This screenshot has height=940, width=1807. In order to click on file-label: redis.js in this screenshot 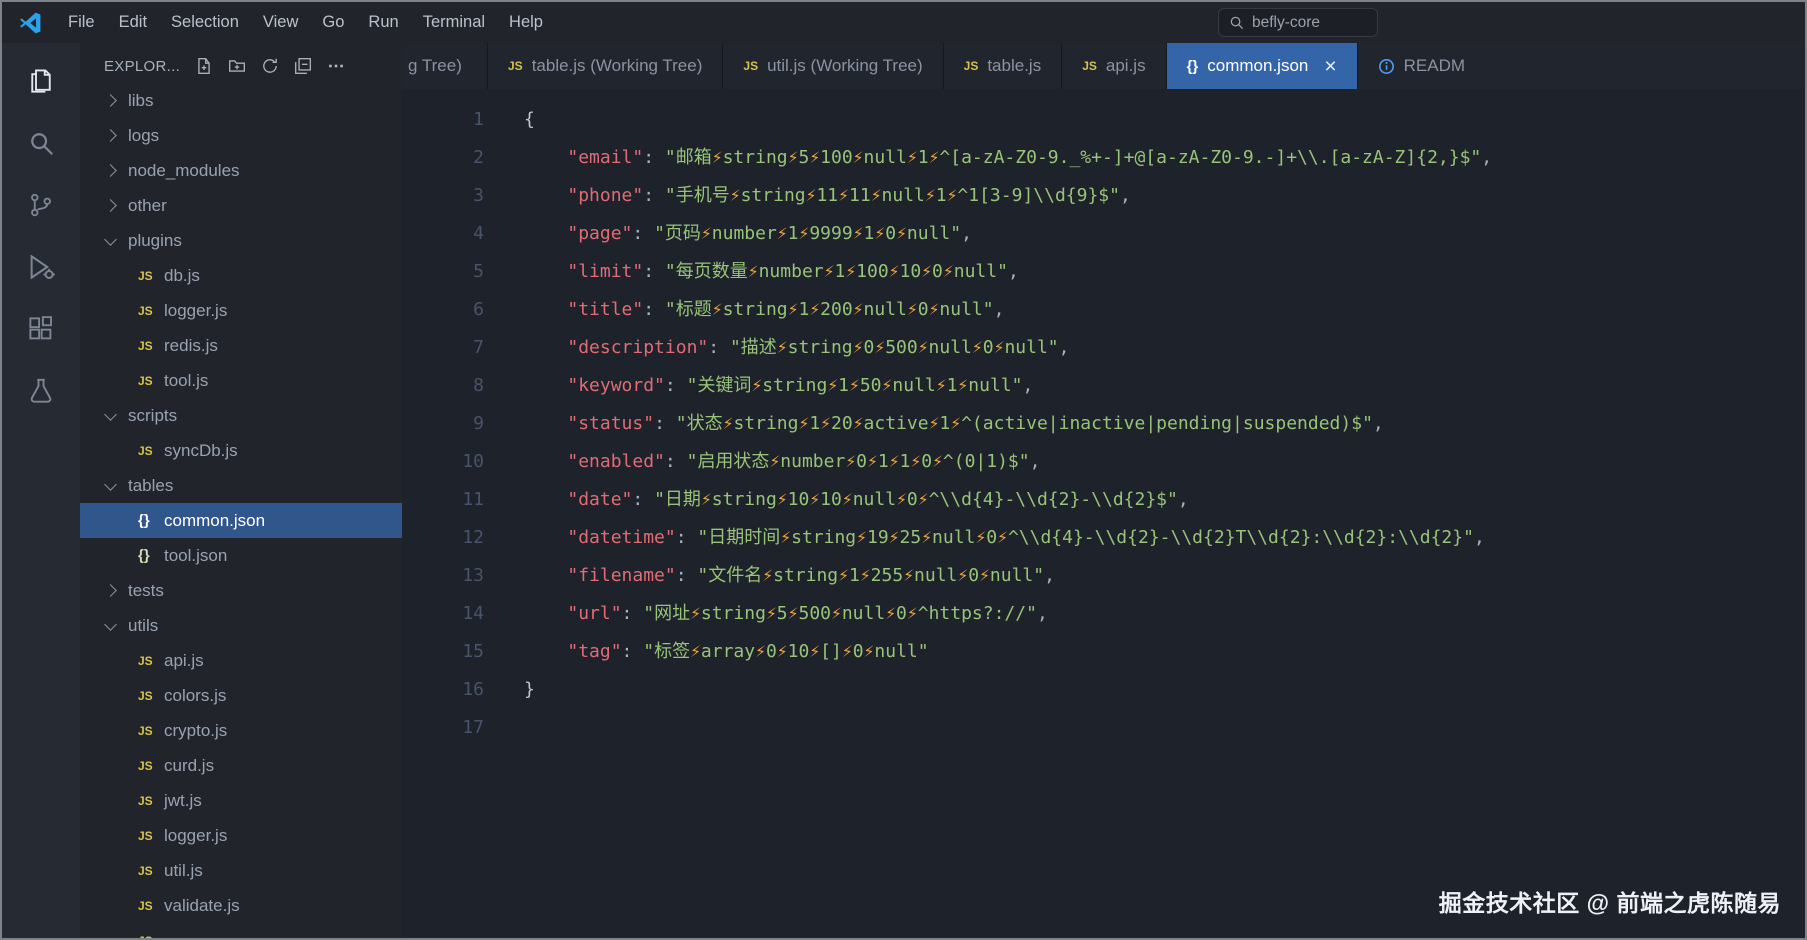, I will do `click(191, 345)`.